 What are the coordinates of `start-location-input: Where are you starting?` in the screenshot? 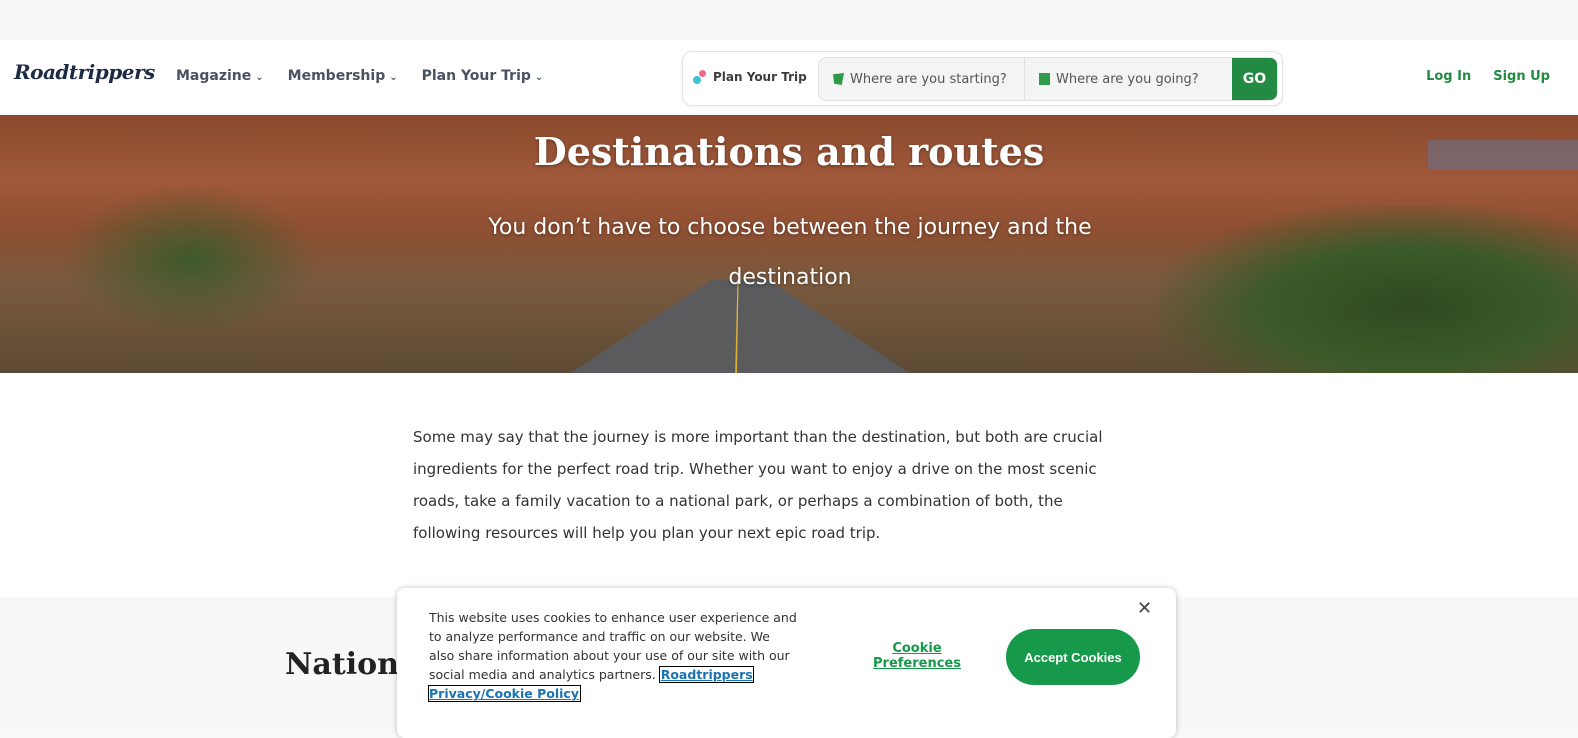 It's located at (922, 79).